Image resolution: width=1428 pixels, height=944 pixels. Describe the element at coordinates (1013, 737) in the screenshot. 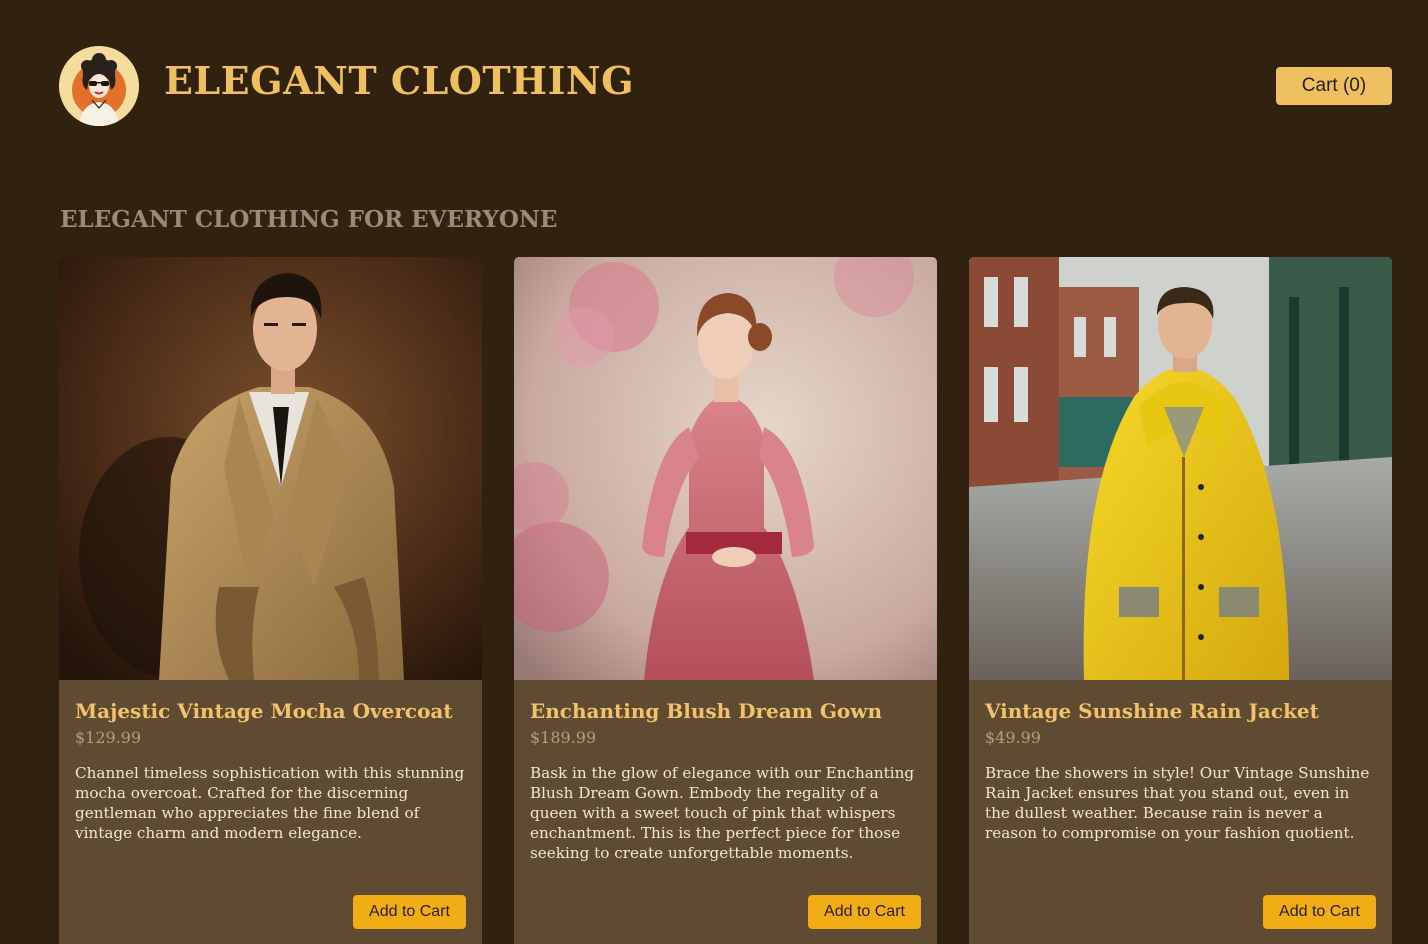

I see `product-price: $49.99` at that location.